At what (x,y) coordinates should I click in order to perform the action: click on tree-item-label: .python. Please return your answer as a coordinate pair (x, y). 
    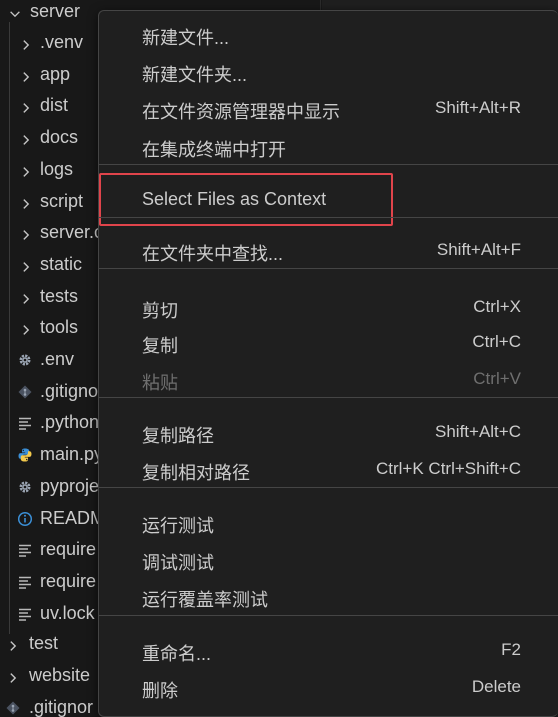
    Looking at the image, I should click on (70, 422).